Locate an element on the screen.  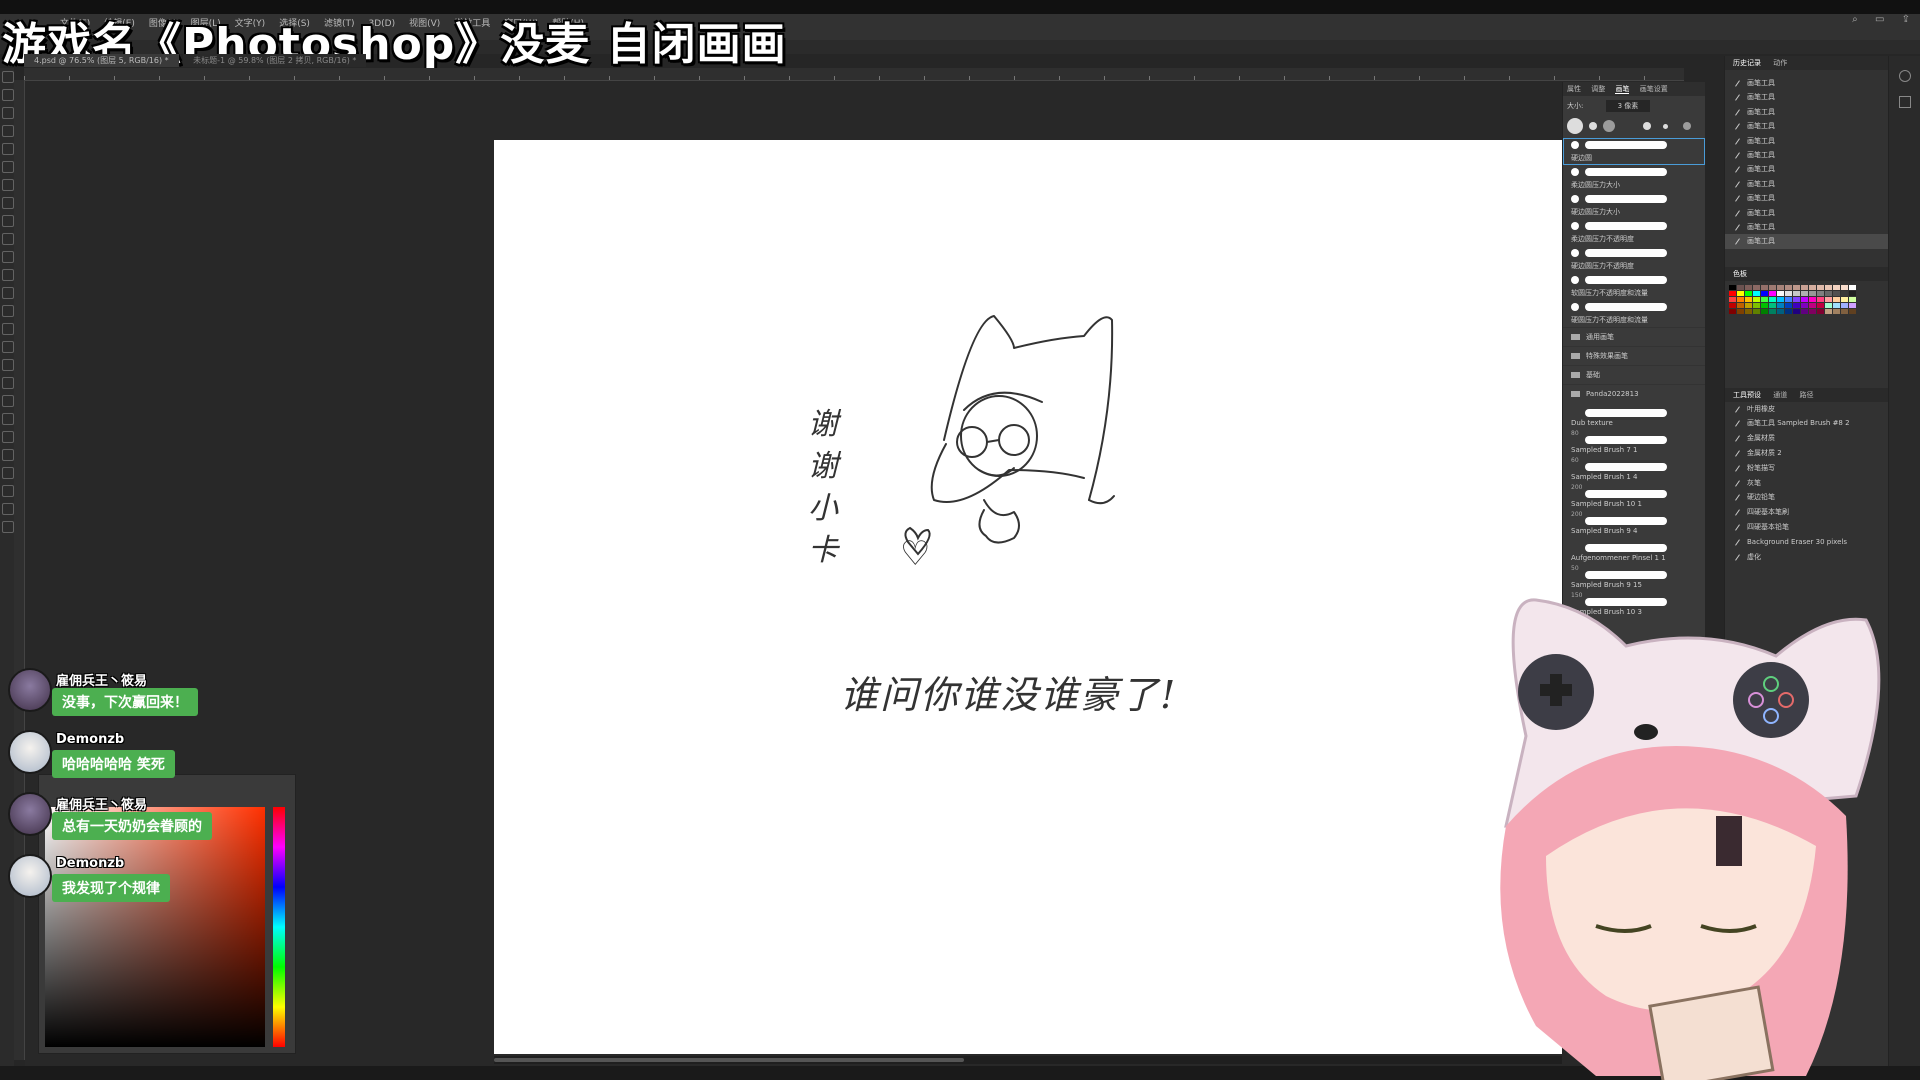
doc-tab-inactive: 未标题-1 @ 59.8% (图层 2 拷贝, RGB/16) * is located at coordinates (275, 60).